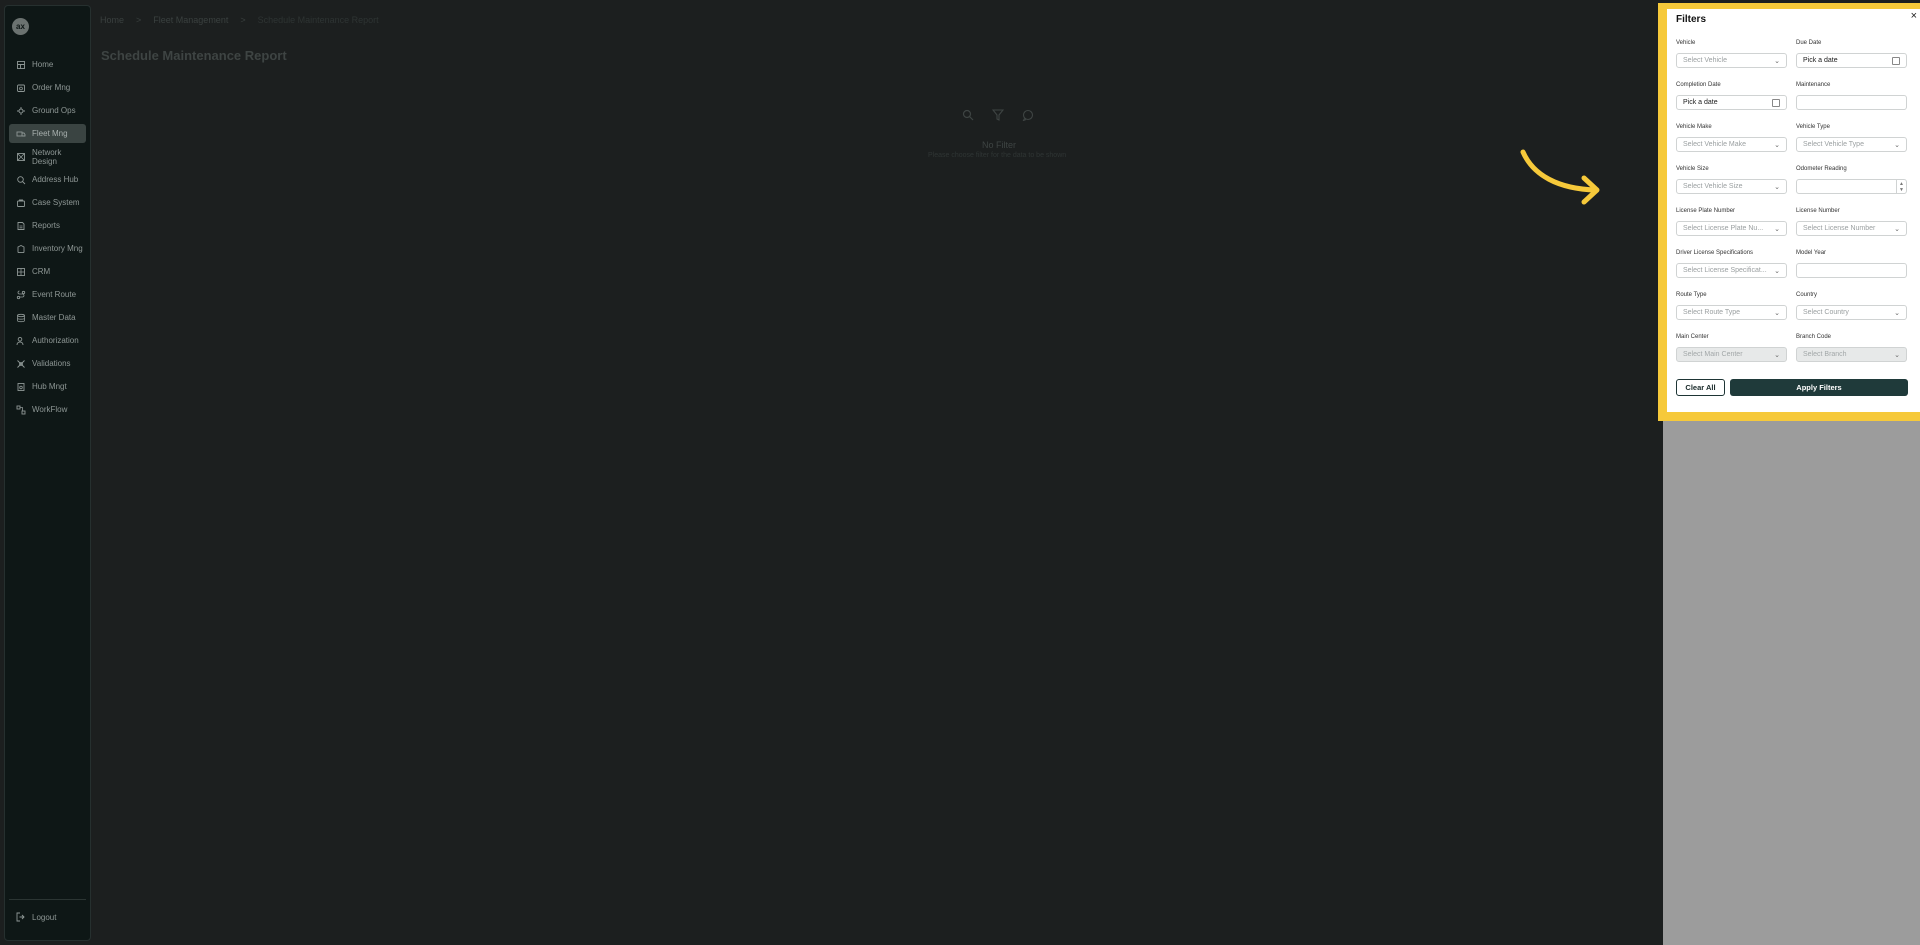 The image size is (1920, 945). What do you see at coordinates (47, 409) in the screenshot?
I see `sidebar-item-workflow: WorkFlow` at bounding box center [47, 409].